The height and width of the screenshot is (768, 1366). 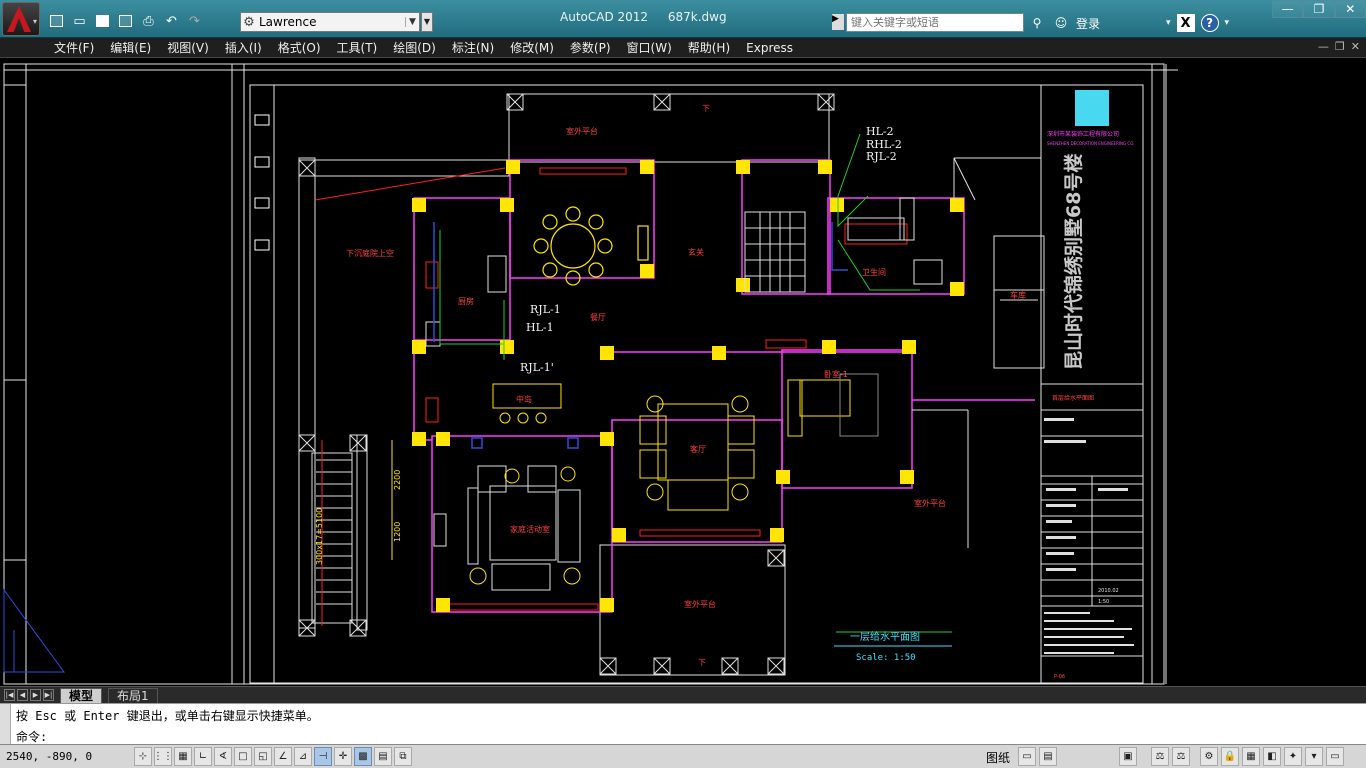 What do you see at coordinates (397, 480) in the screenshot?
I see `dimension-2200: 2200` at bounding box center [397, 480].